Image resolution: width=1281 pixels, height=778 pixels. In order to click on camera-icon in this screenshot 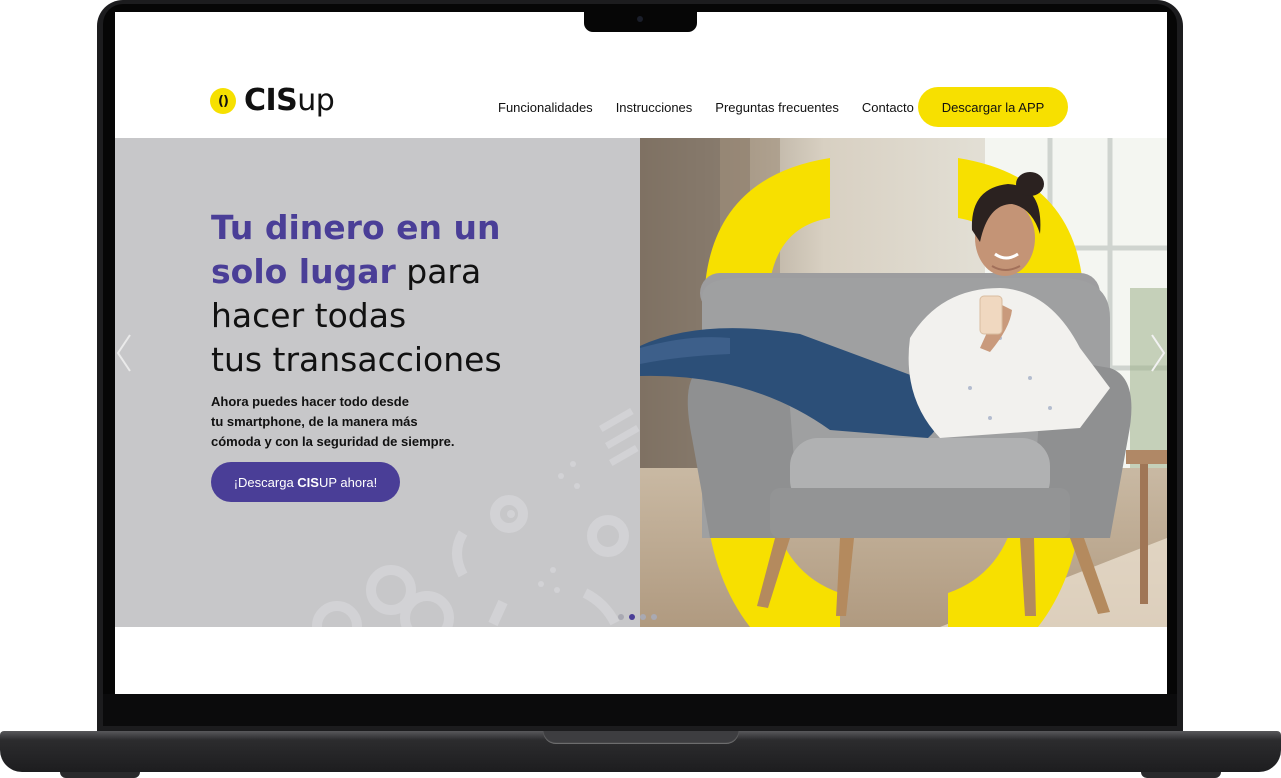, I will do `click(640, 19)`.